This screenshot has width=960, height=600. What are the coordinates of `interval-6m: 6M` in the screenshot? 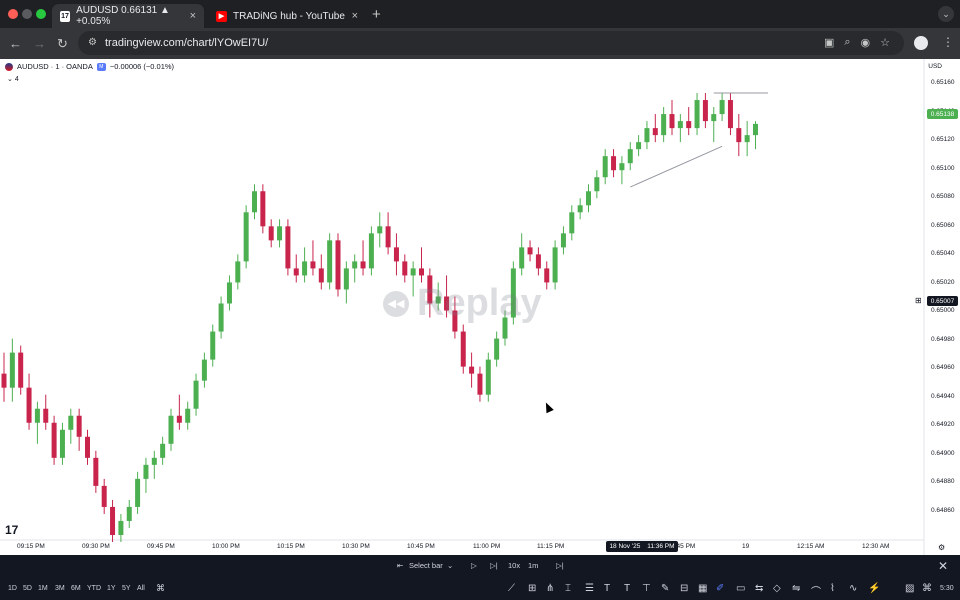 It's located at (76, 588).